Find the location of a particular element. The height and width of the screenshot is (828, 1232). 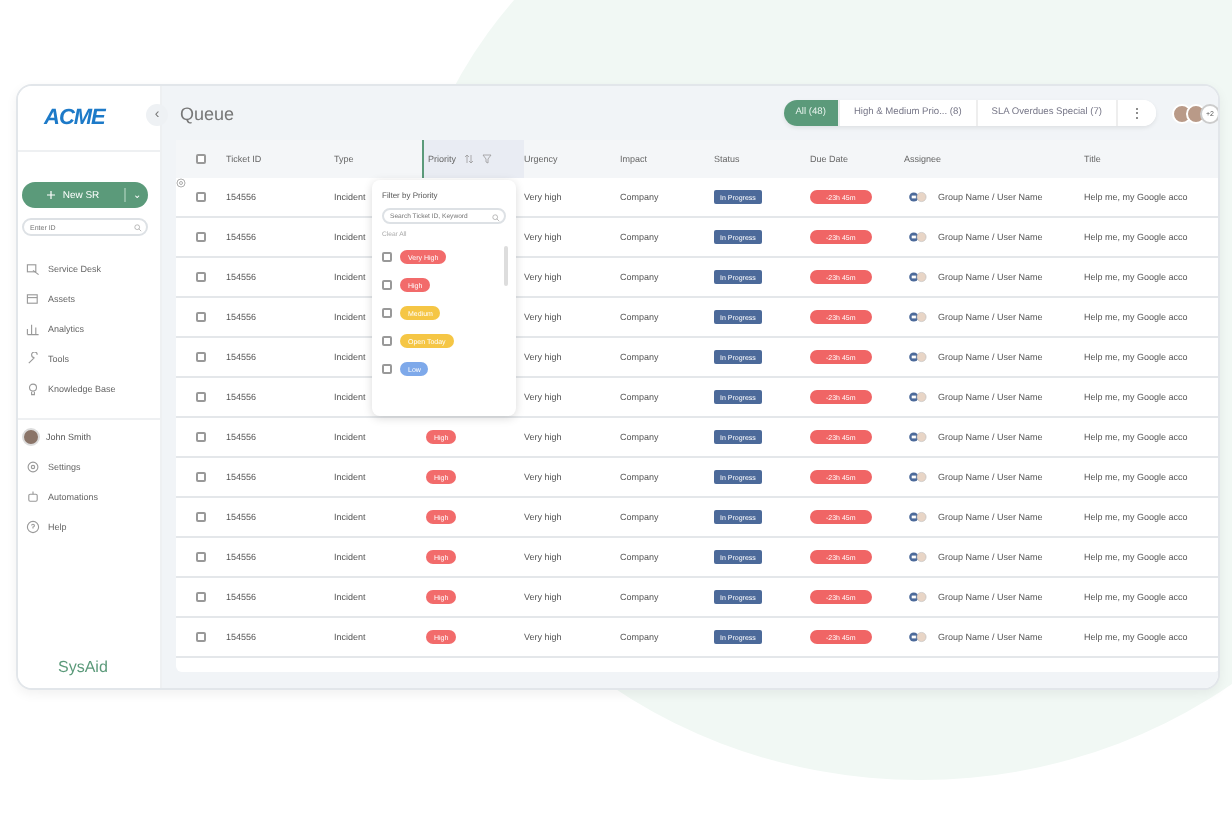

plus-icon is located at coordinates (51, 195).